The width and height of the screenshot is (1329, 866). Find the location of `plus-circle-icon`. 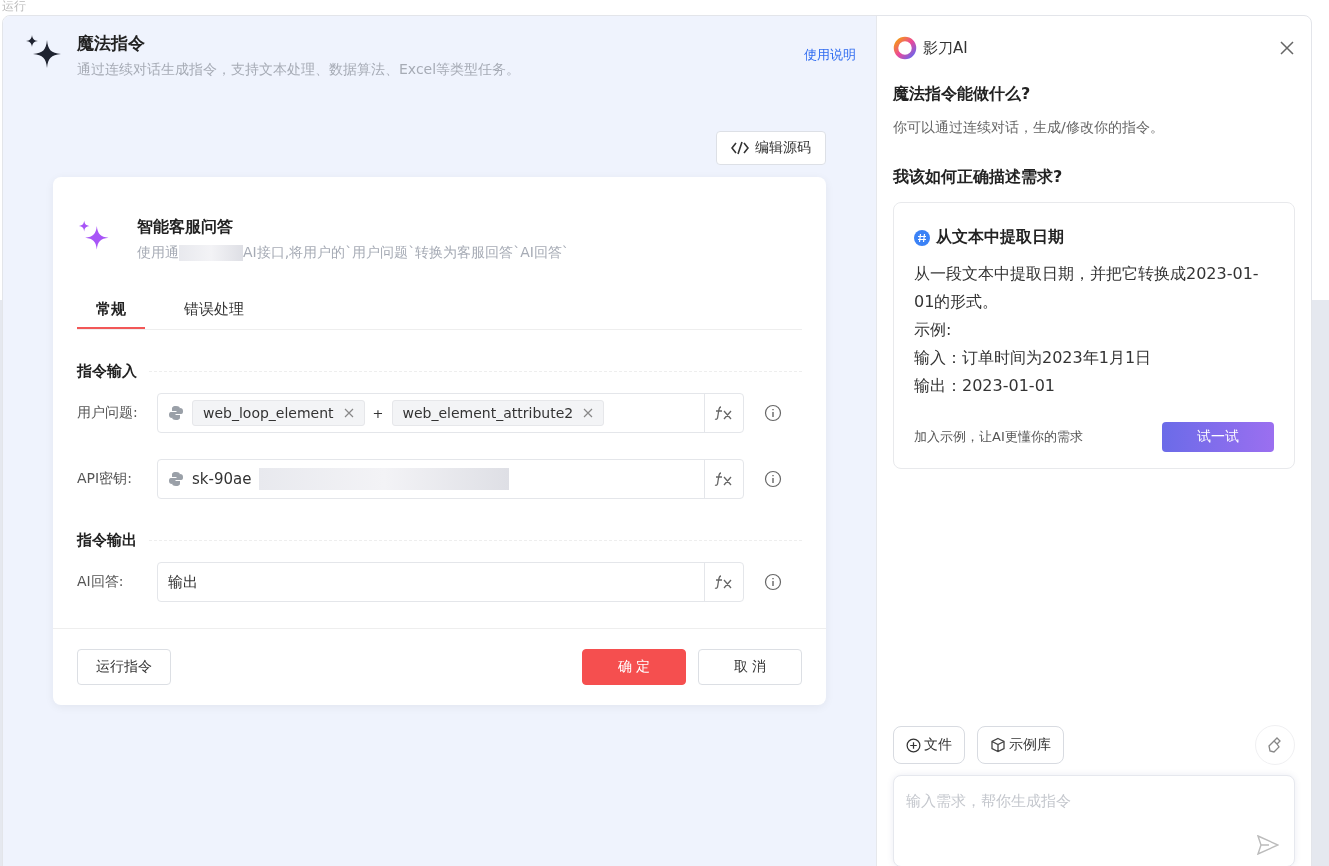

plus-circle-icon is located at coordinates (913, 745).